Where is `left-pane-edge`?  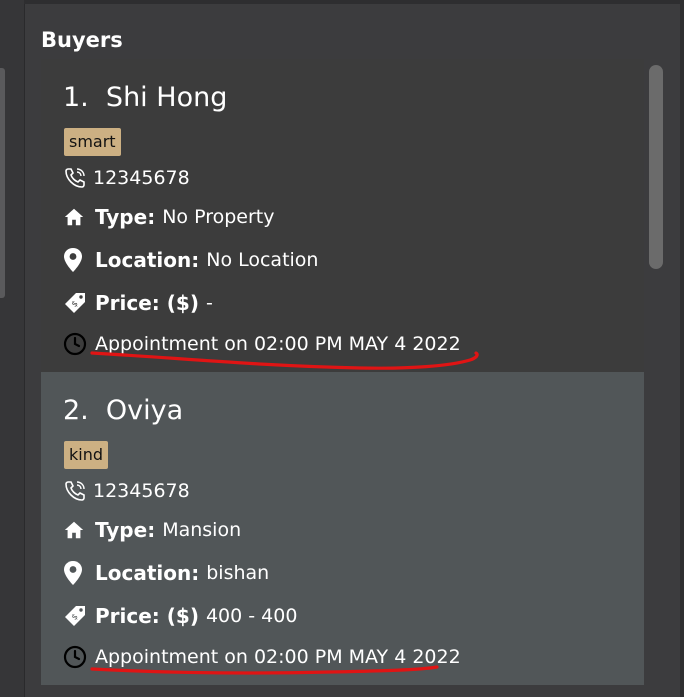
left-pane-edge is located at coordinates (12, 348).